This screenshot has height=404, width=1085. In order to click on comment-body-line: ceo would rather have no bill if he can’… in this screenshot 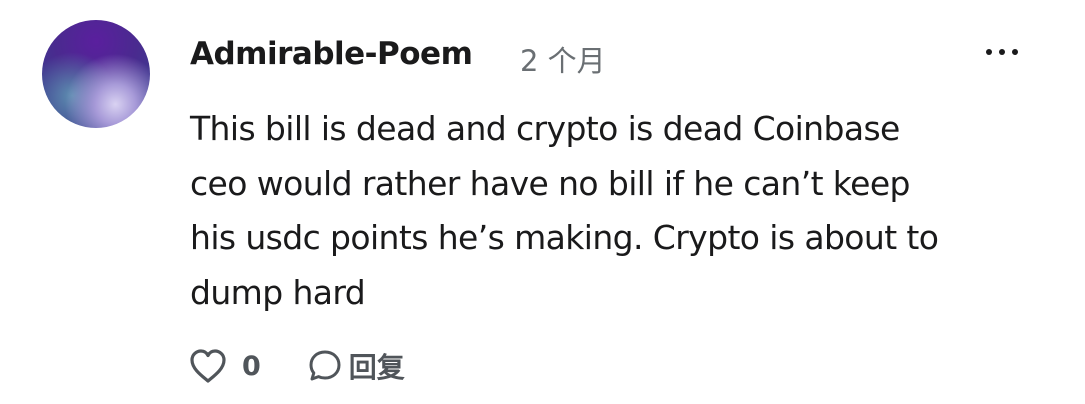, I will do `click(550, 183)`.